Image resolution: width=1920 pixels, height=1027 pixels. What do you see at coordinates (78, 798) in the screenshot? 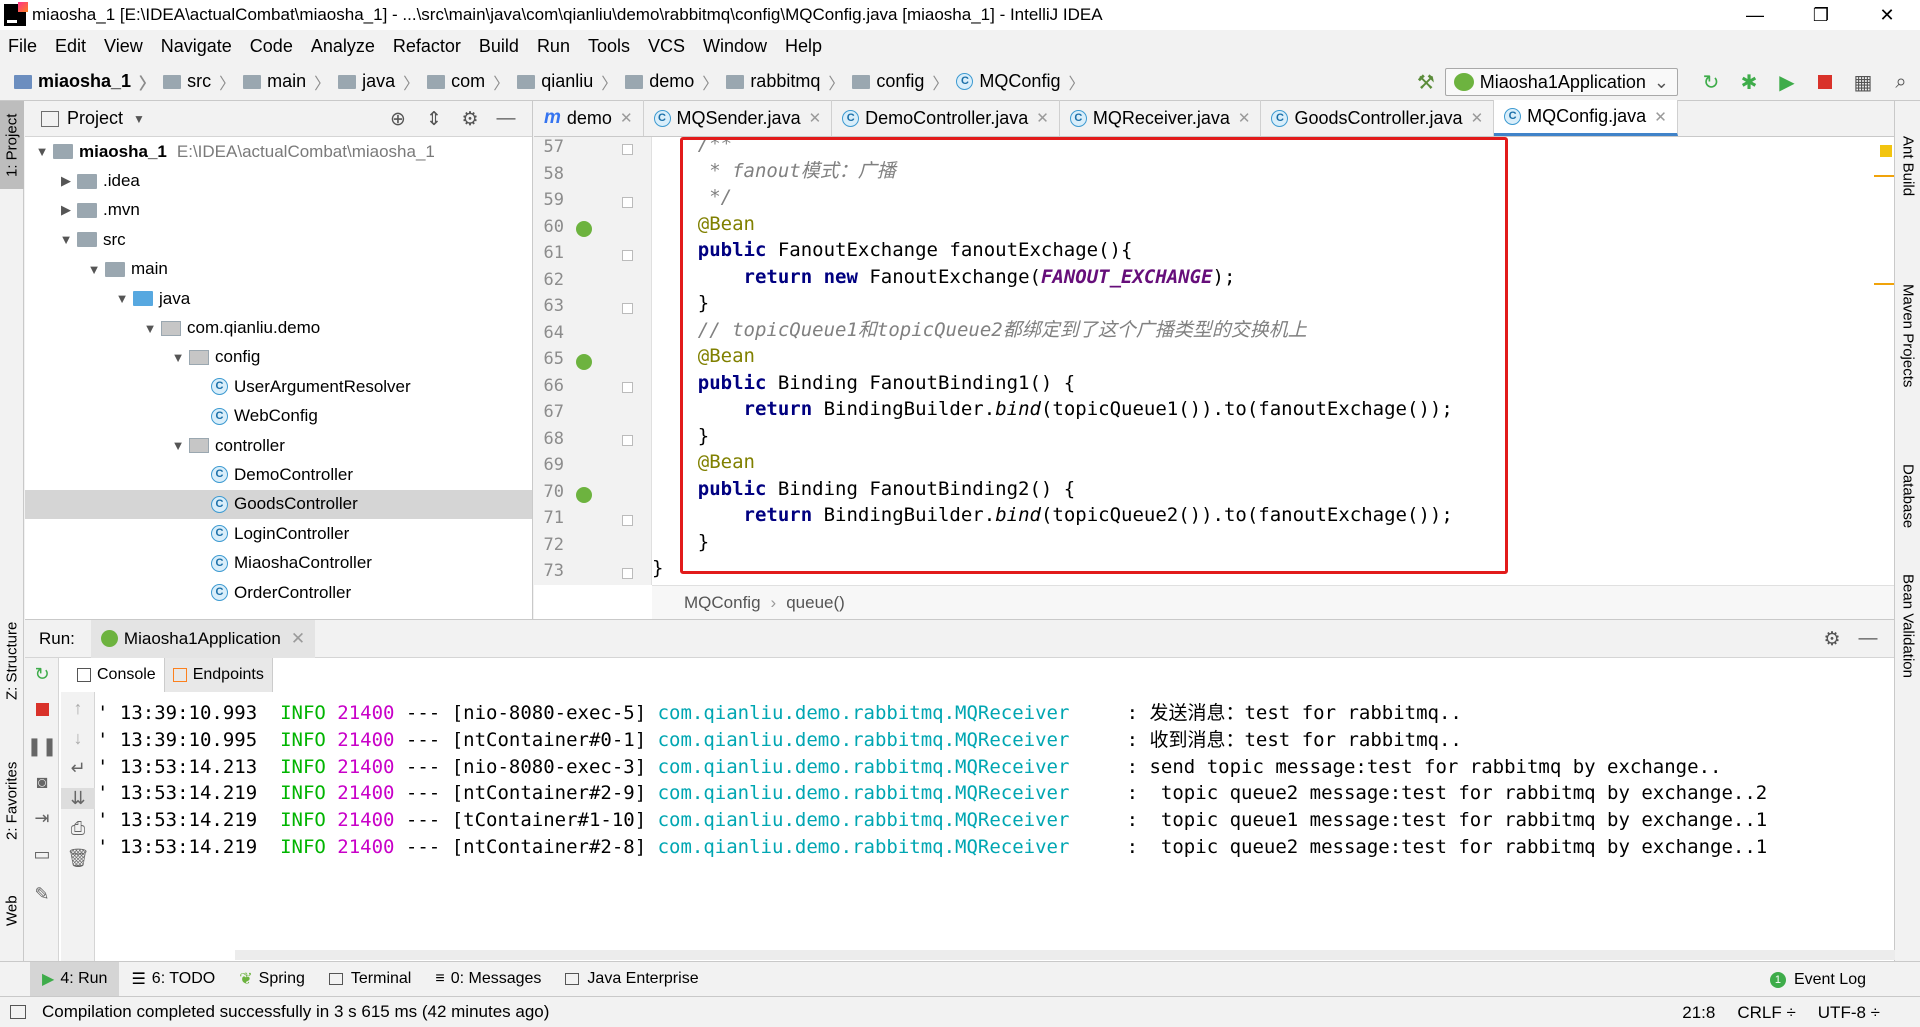
I see `scroll-to-end-icon: ⇊` at bounding box center [78, 798].